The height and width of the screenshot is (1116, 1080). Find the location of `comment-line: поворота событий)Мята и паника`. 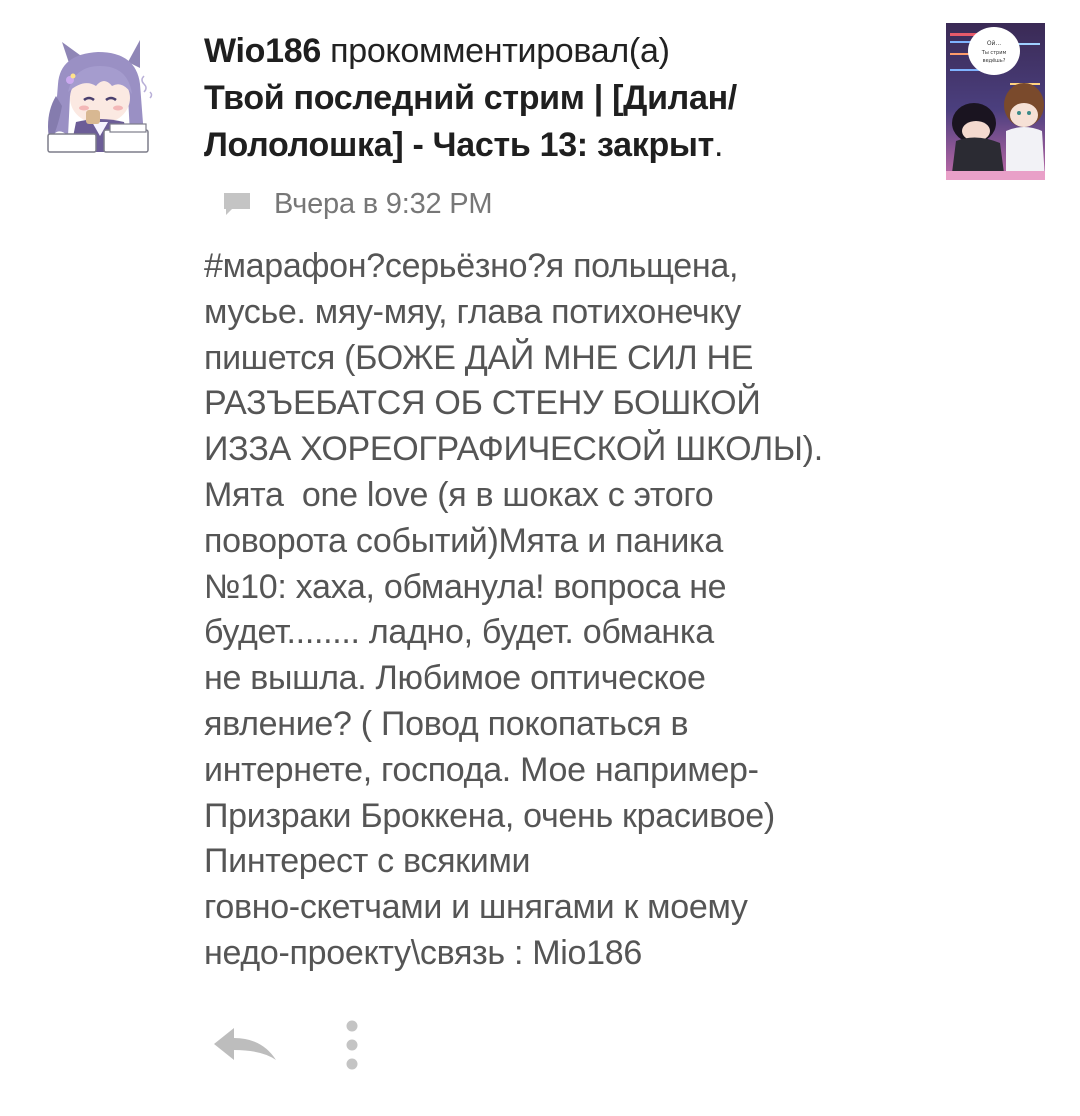

comment-line: поворота событий)Мята и паника is located at coordinates (463, 540).